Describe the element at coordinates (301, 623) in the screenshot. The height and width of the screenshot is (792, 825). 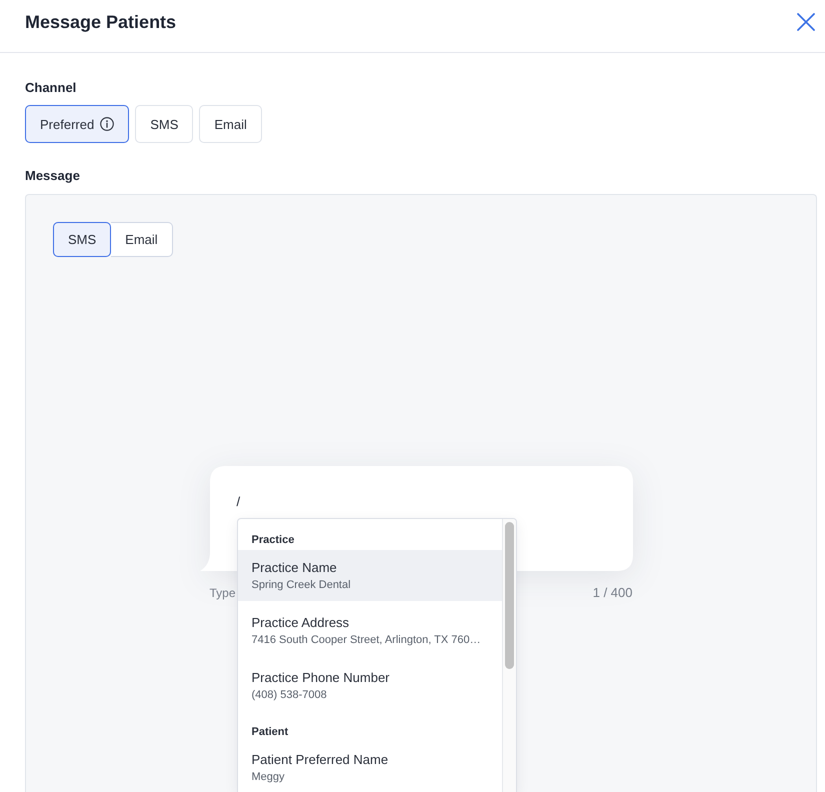
I see `variable-name: Practice Address` at that location.